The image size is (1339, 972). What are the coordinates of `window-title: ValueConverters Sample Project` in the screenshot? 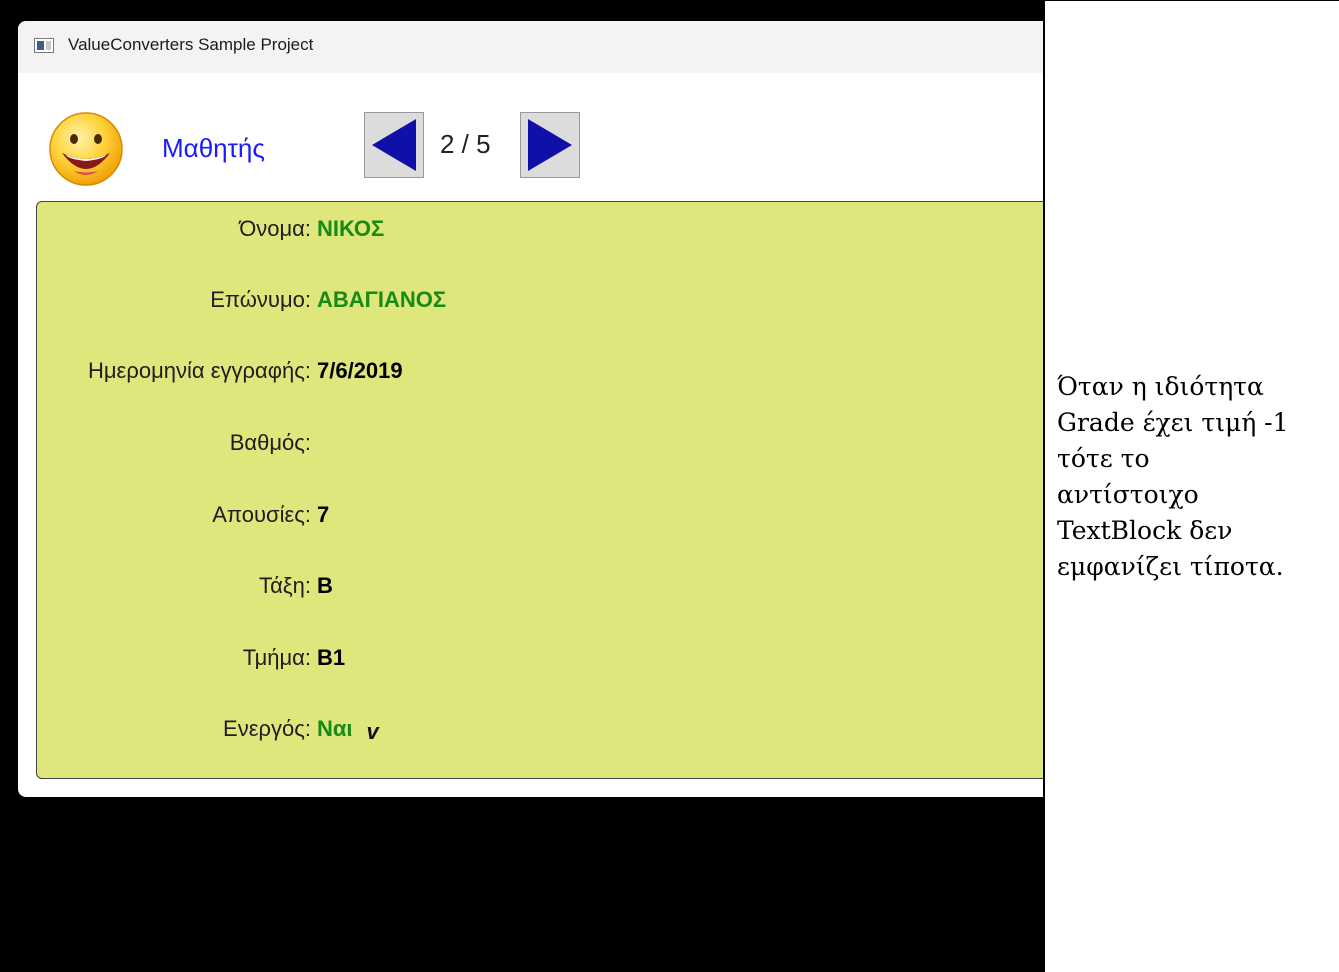 It's located at (191, 44).